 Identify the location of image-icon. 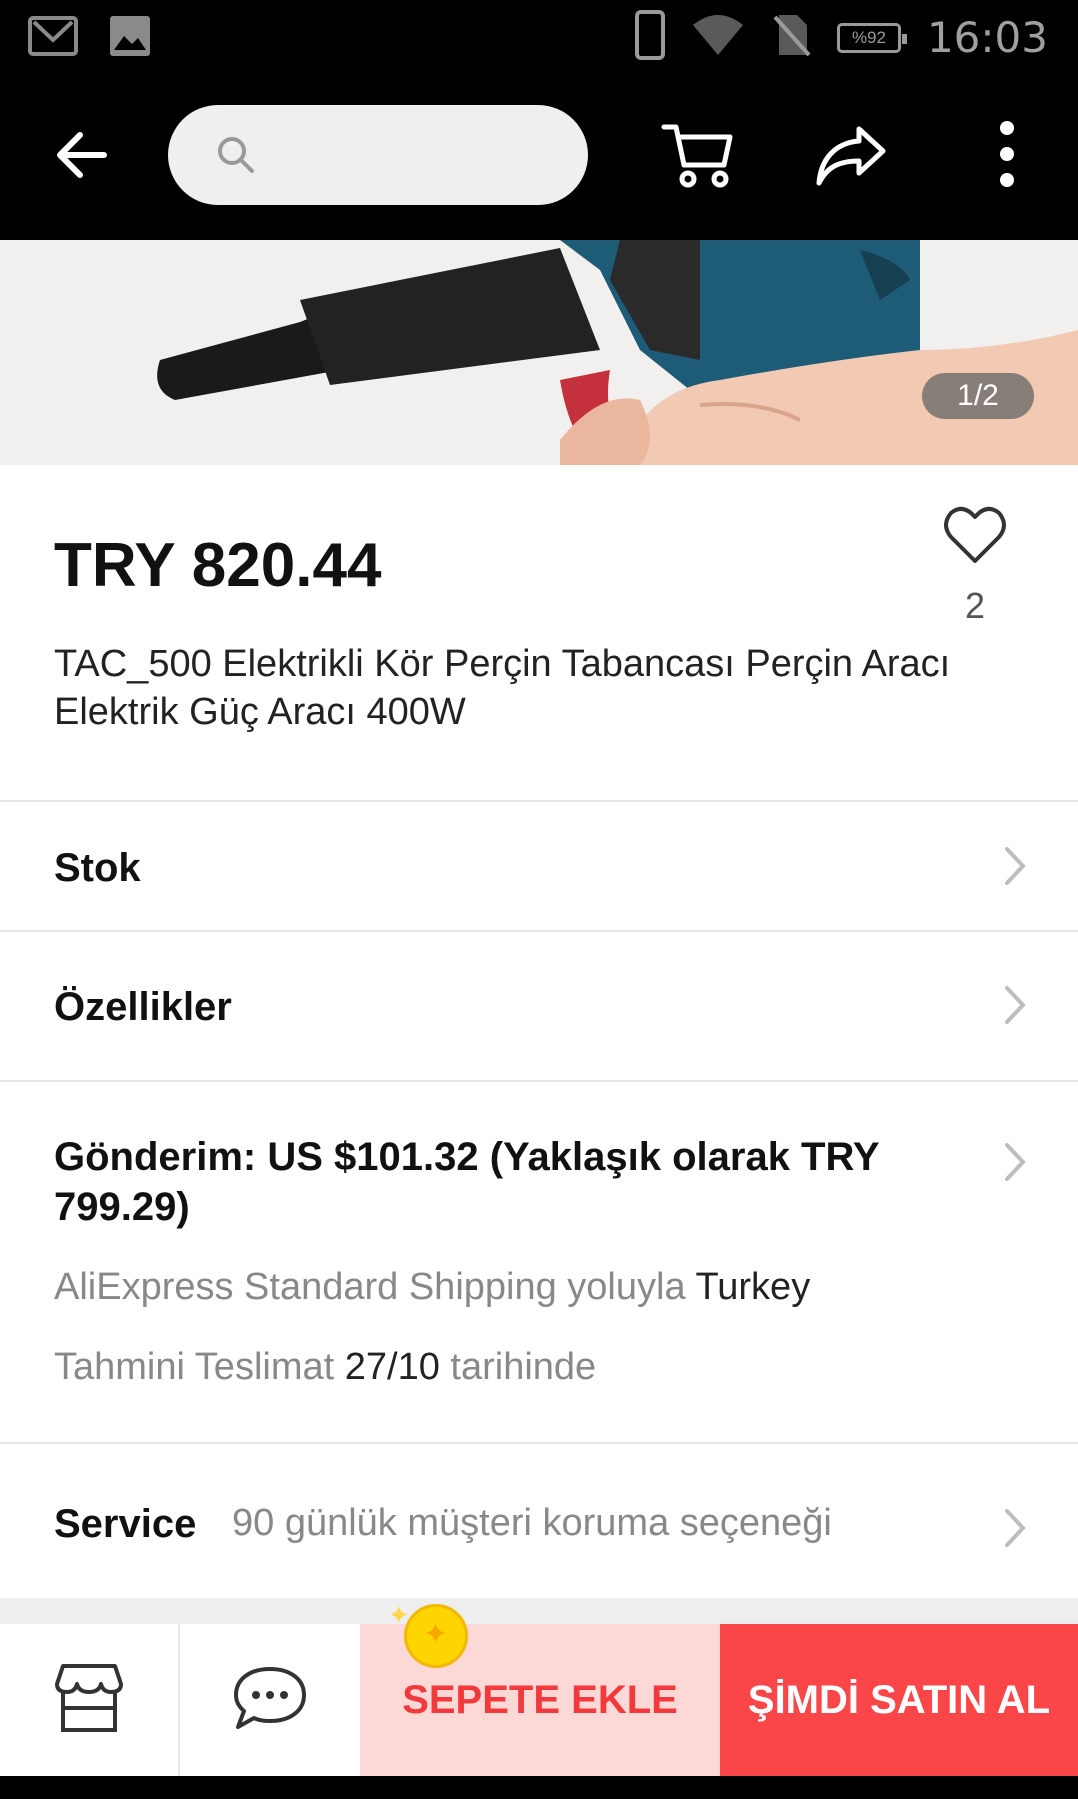
(130, 38).